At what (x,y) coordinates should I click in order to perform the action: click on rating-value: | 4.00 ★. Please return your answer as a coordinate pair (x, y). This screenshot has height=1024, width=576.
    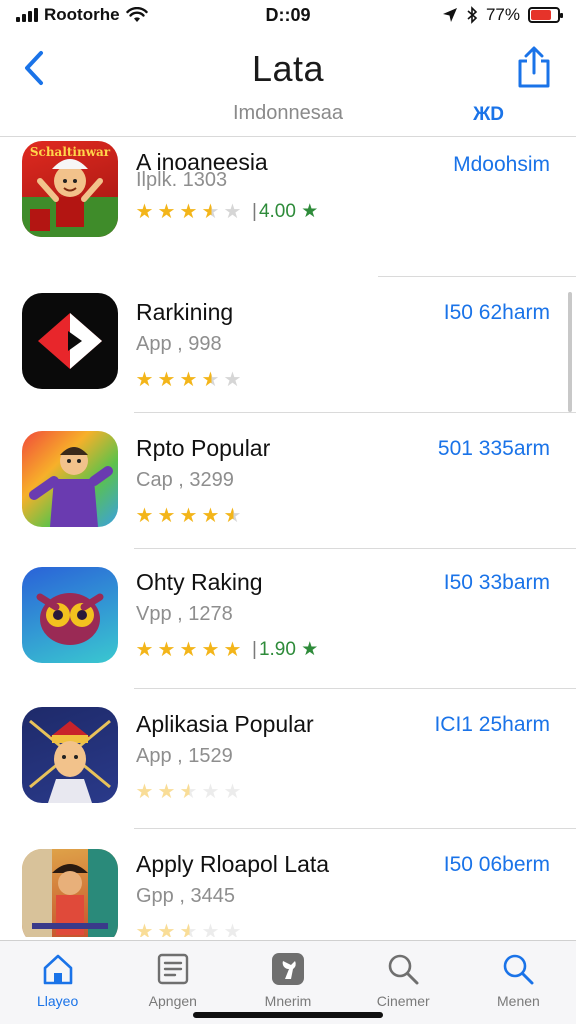
    Looking at the image, I should click on (285, 211).